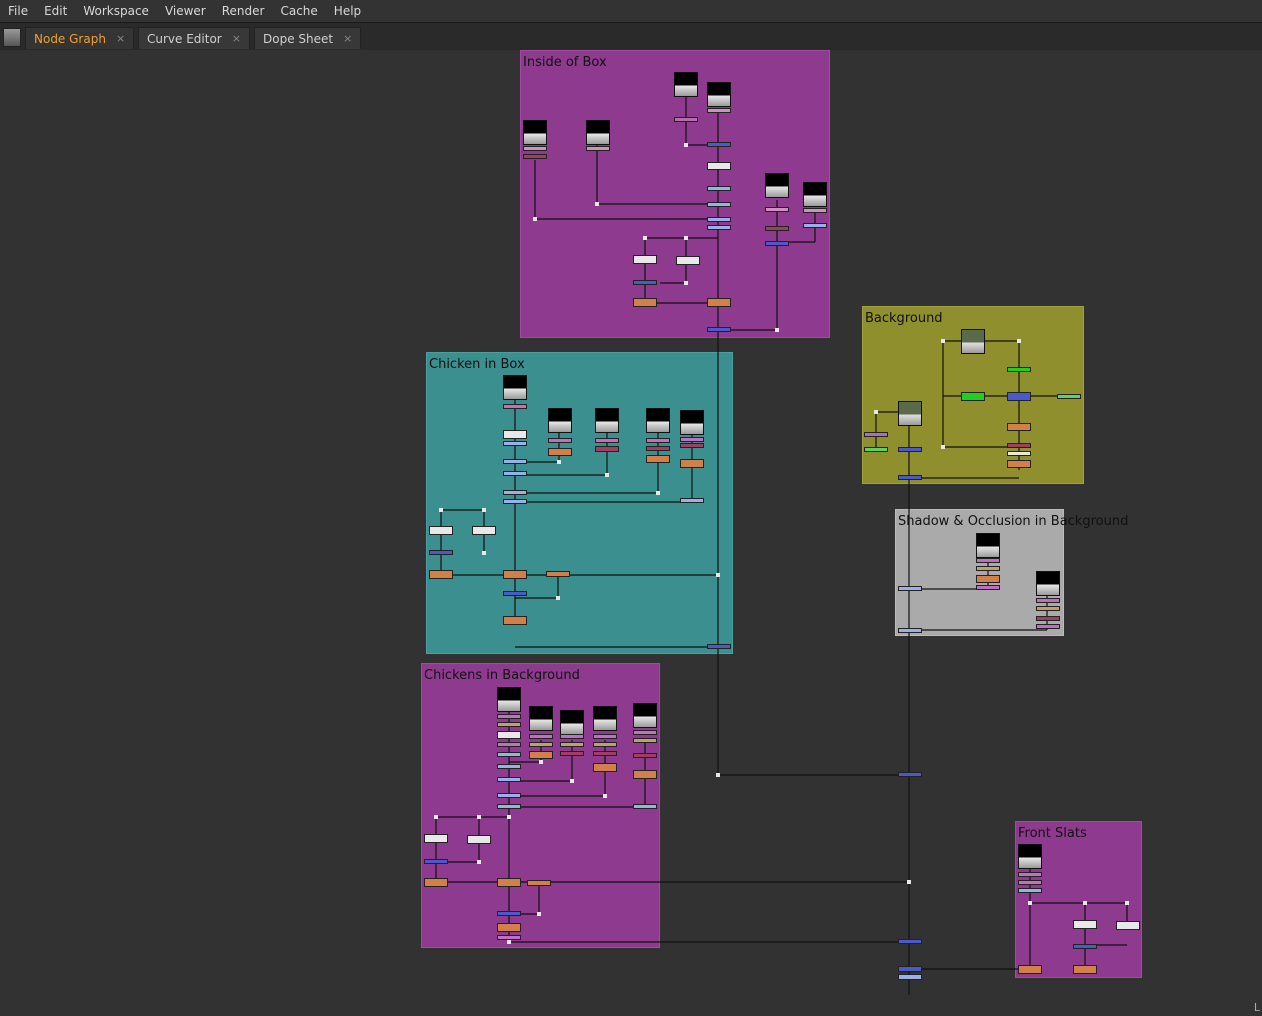 This screenshot has height=1016, width=1262. Describe the element at coordinates (347, 11) in the screenshot. I see `menu-help: Help` at that location.